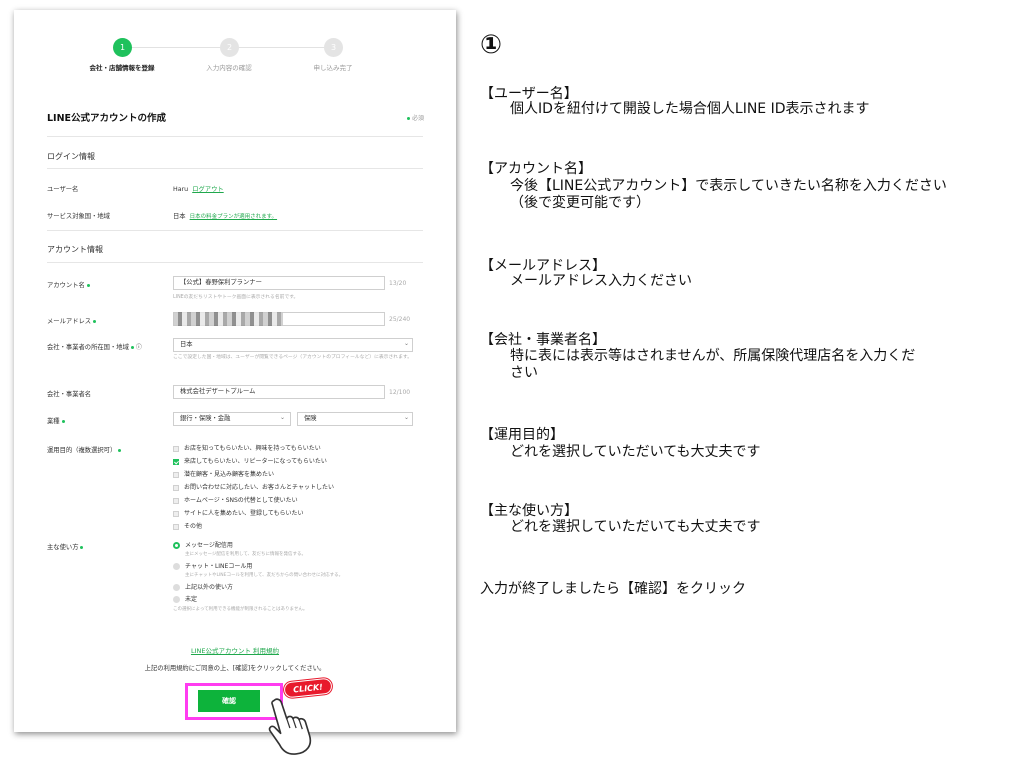  I want to click on step-number: ①, so click(491, 45).